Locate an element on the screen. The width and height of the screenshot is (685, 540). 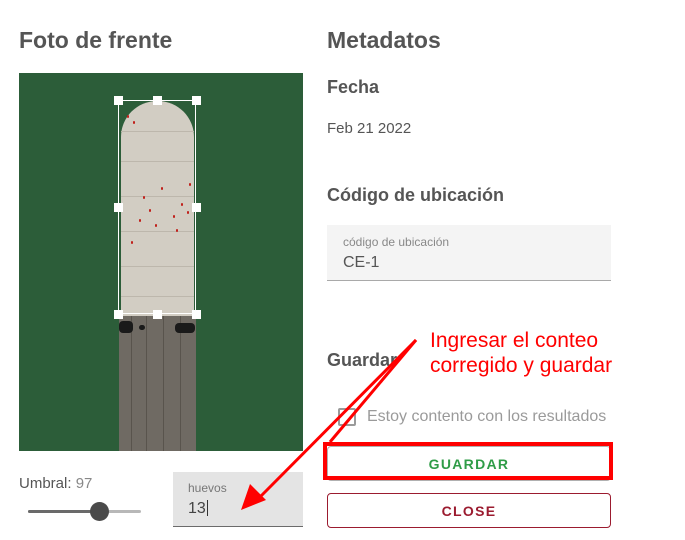
annotation-arrows is located at coordinates (329, 424).